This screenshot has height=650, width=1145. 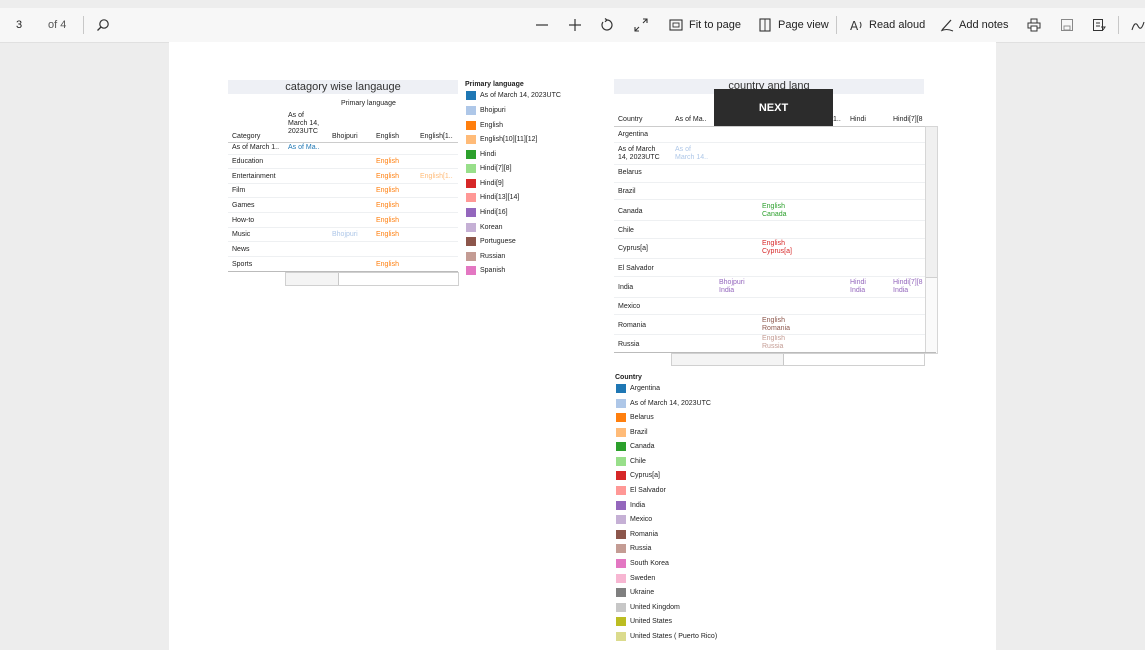 I want to click on legend-label: Russian, so click(x=493, y=256).